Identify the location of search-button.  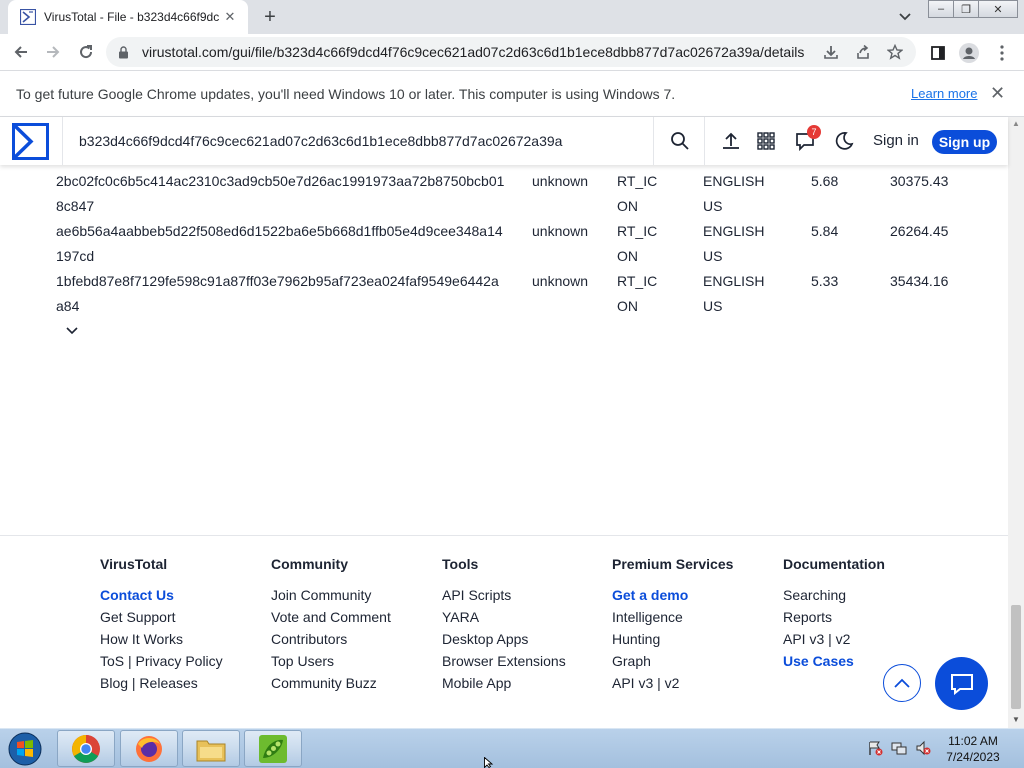
(680, 141).